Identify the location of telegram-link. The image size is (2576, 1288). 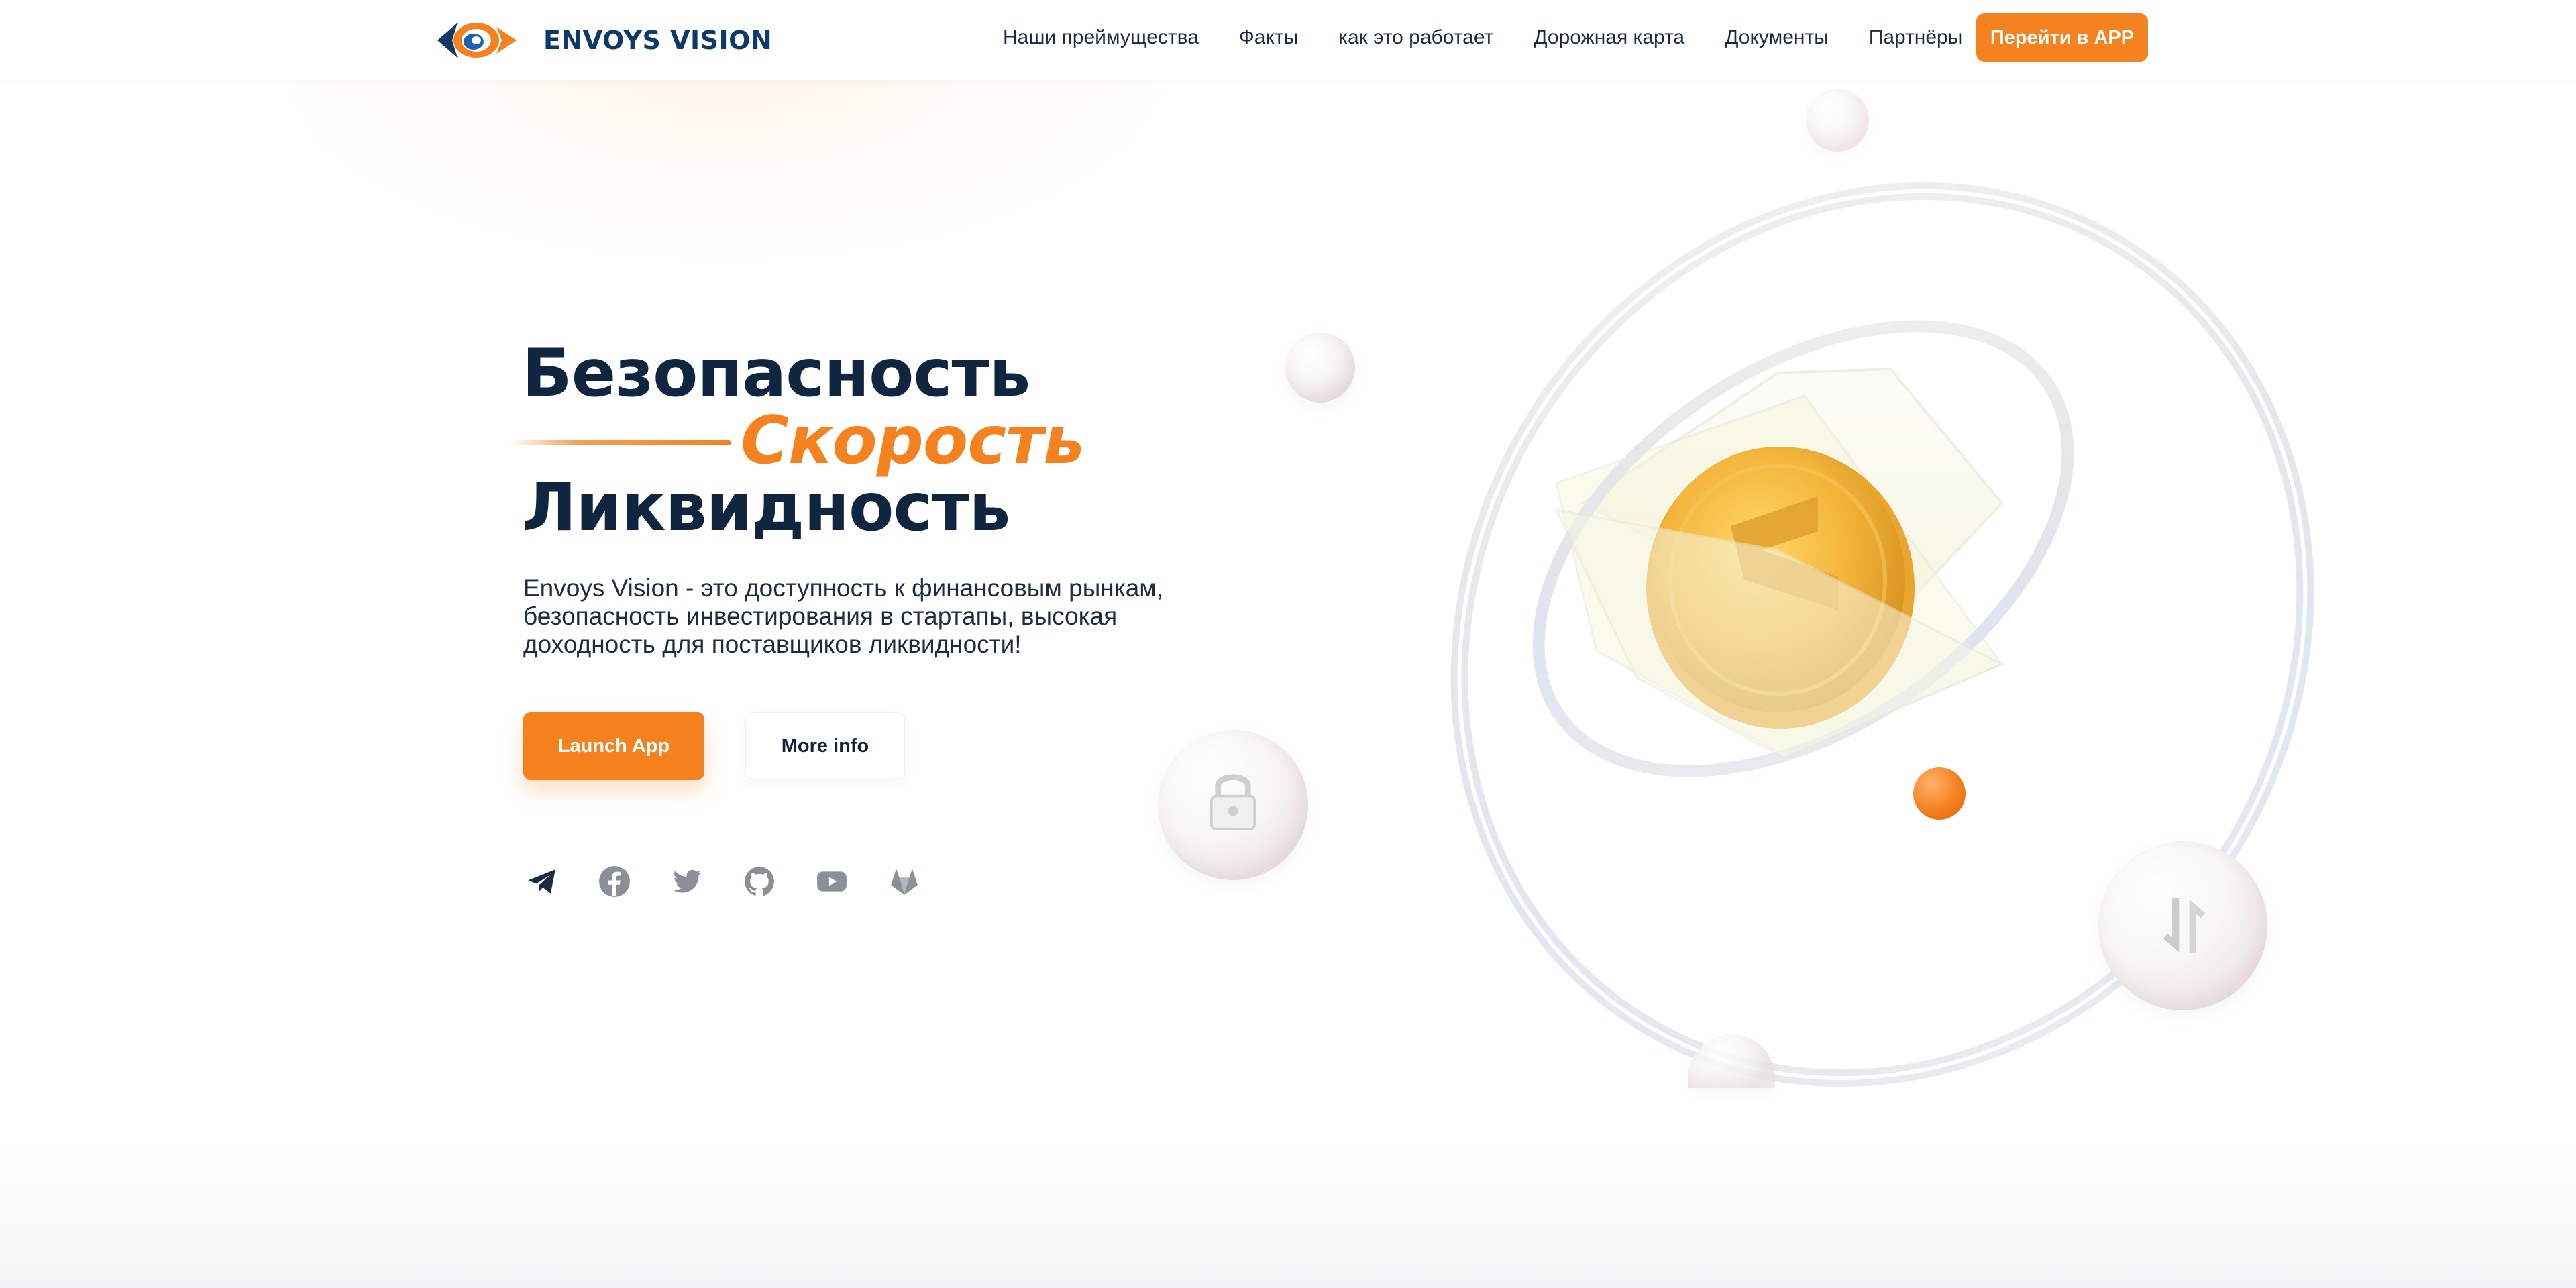
(542, 881).